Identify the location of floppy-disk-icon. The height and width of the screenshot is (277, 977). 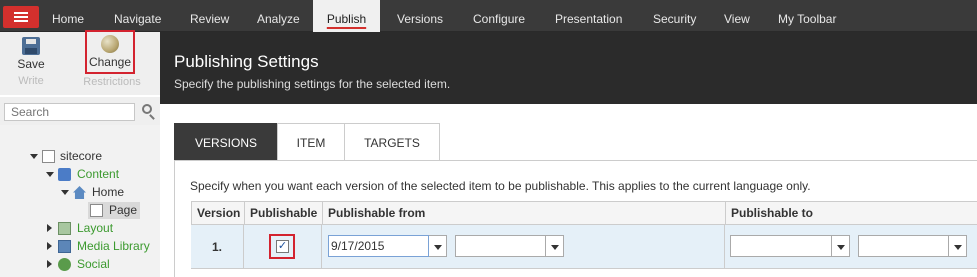
(31, 46).